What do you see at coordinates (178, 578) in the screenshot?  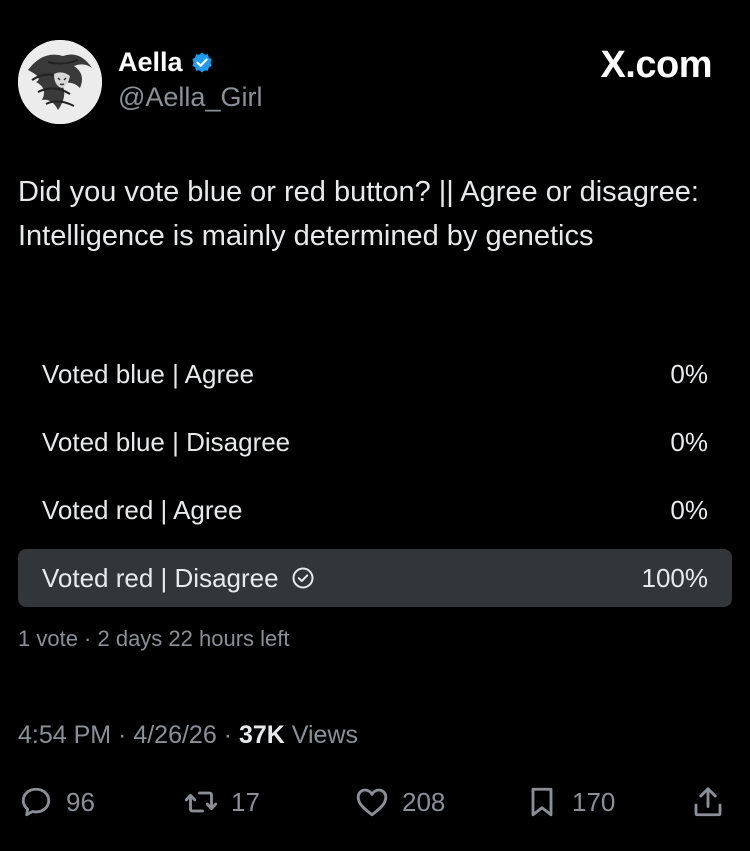 I see `poll-option-label: Voted red | Disagree` at bounding box center [178, 578].